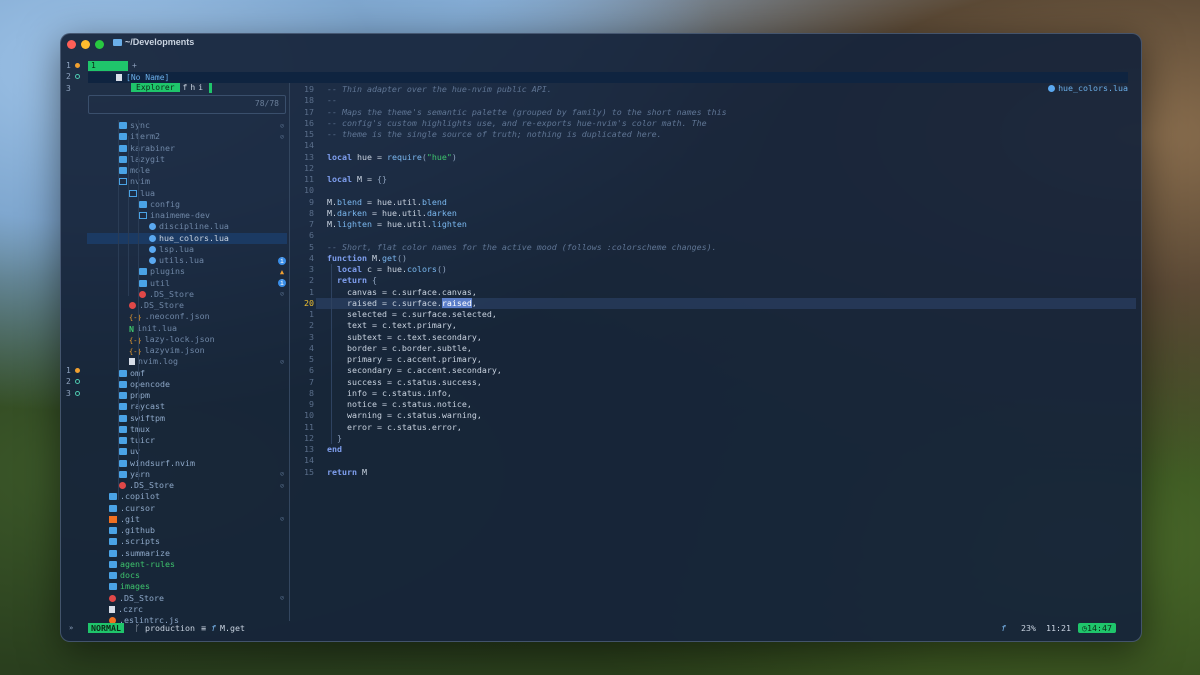 Image resolution: width=1200 pixels, height=675 pixels. I want to click on file-tree-item: .scripts, so click(134, 541).